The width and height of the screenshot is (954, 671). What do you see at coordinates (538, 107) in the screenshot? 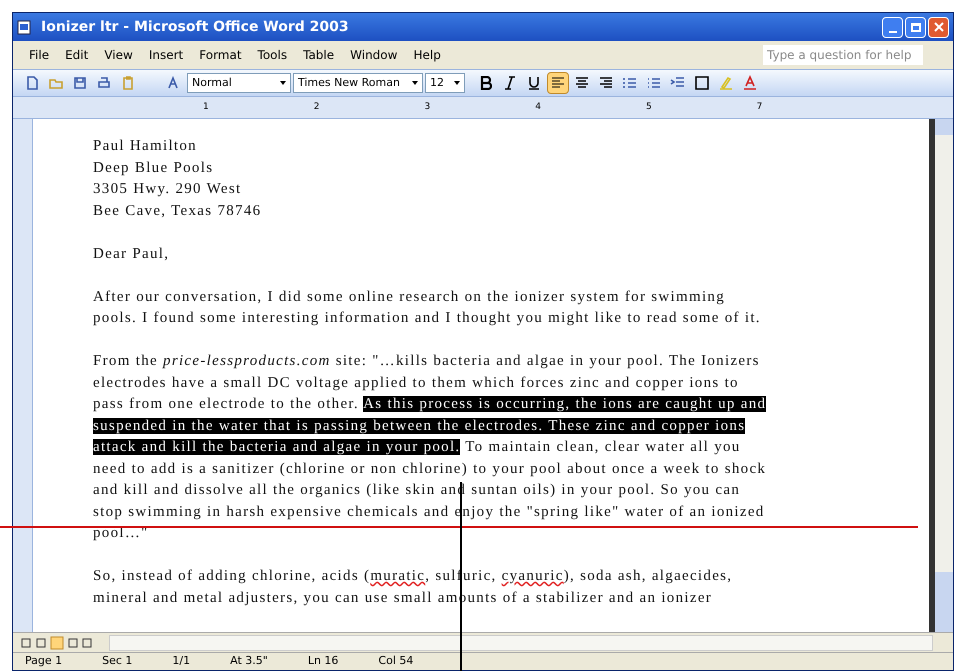
I see `ruler-number: 4` at bounding box center [538, 107].